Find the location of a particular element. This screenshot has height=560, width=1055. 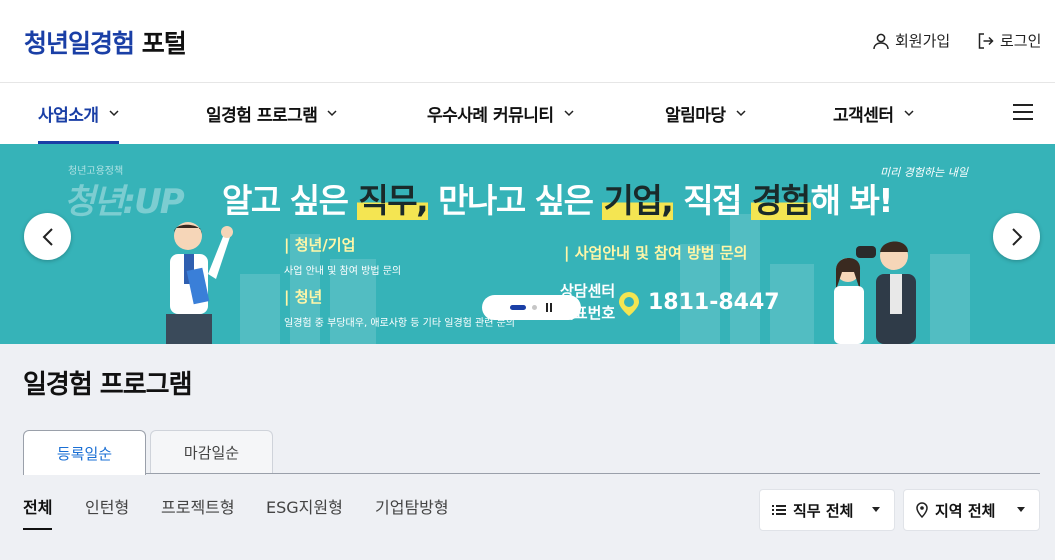

banner-prev-button is located at coordinates (47, 236).